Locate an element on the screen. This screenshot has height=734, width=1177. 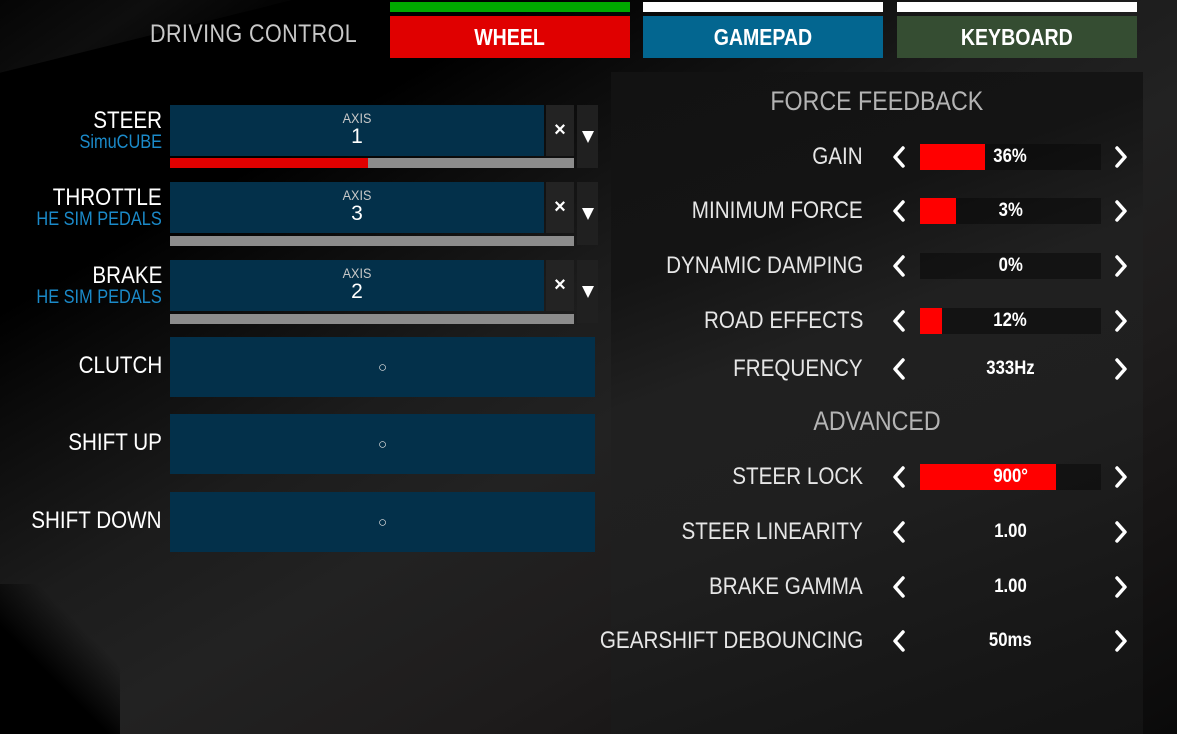
increase-frequency-button is located at coordinates (1121, 369).